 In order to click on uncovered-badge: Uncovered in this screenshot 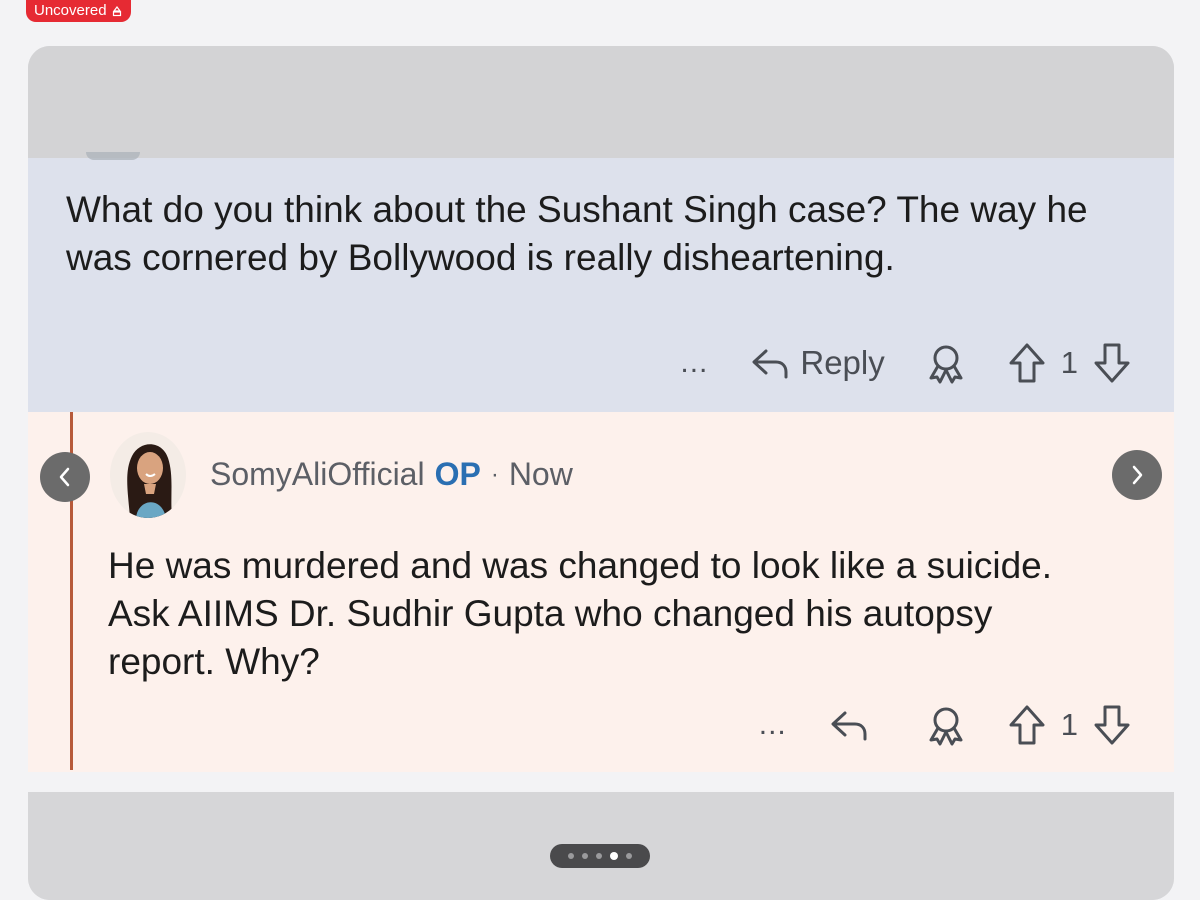, I will do `click(78, 11)`.